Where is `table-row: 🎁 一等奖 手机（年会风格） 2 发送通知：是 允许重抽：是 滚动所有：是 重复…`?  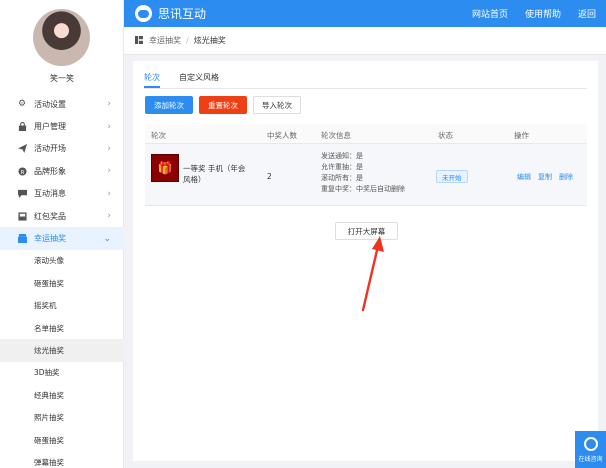 table-row: 🎁 一等奖 手机（年会风格） 2 发送通知：是 允许重抽：是 滚动所有：是 重复… is located at coordinates (366, 175).